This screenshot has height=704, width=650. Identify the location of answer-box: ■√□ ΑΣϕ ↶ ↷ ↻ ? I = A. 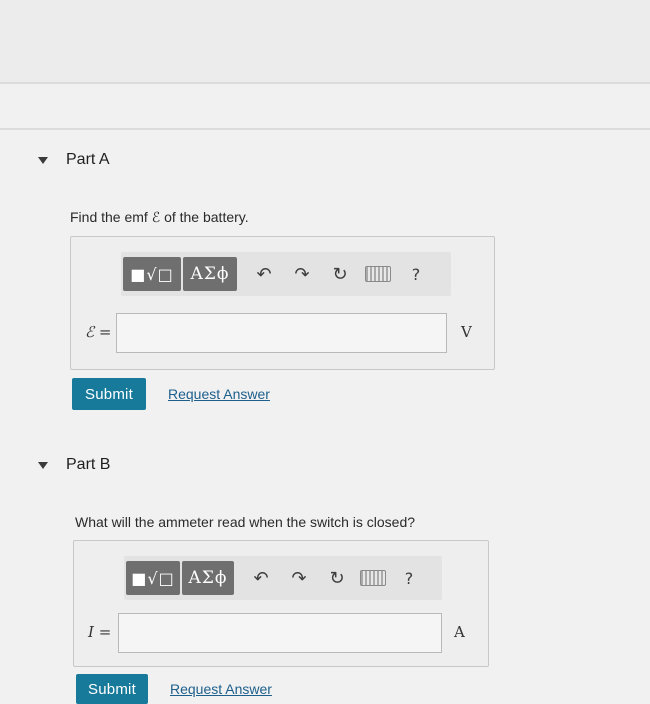
(281, 603).